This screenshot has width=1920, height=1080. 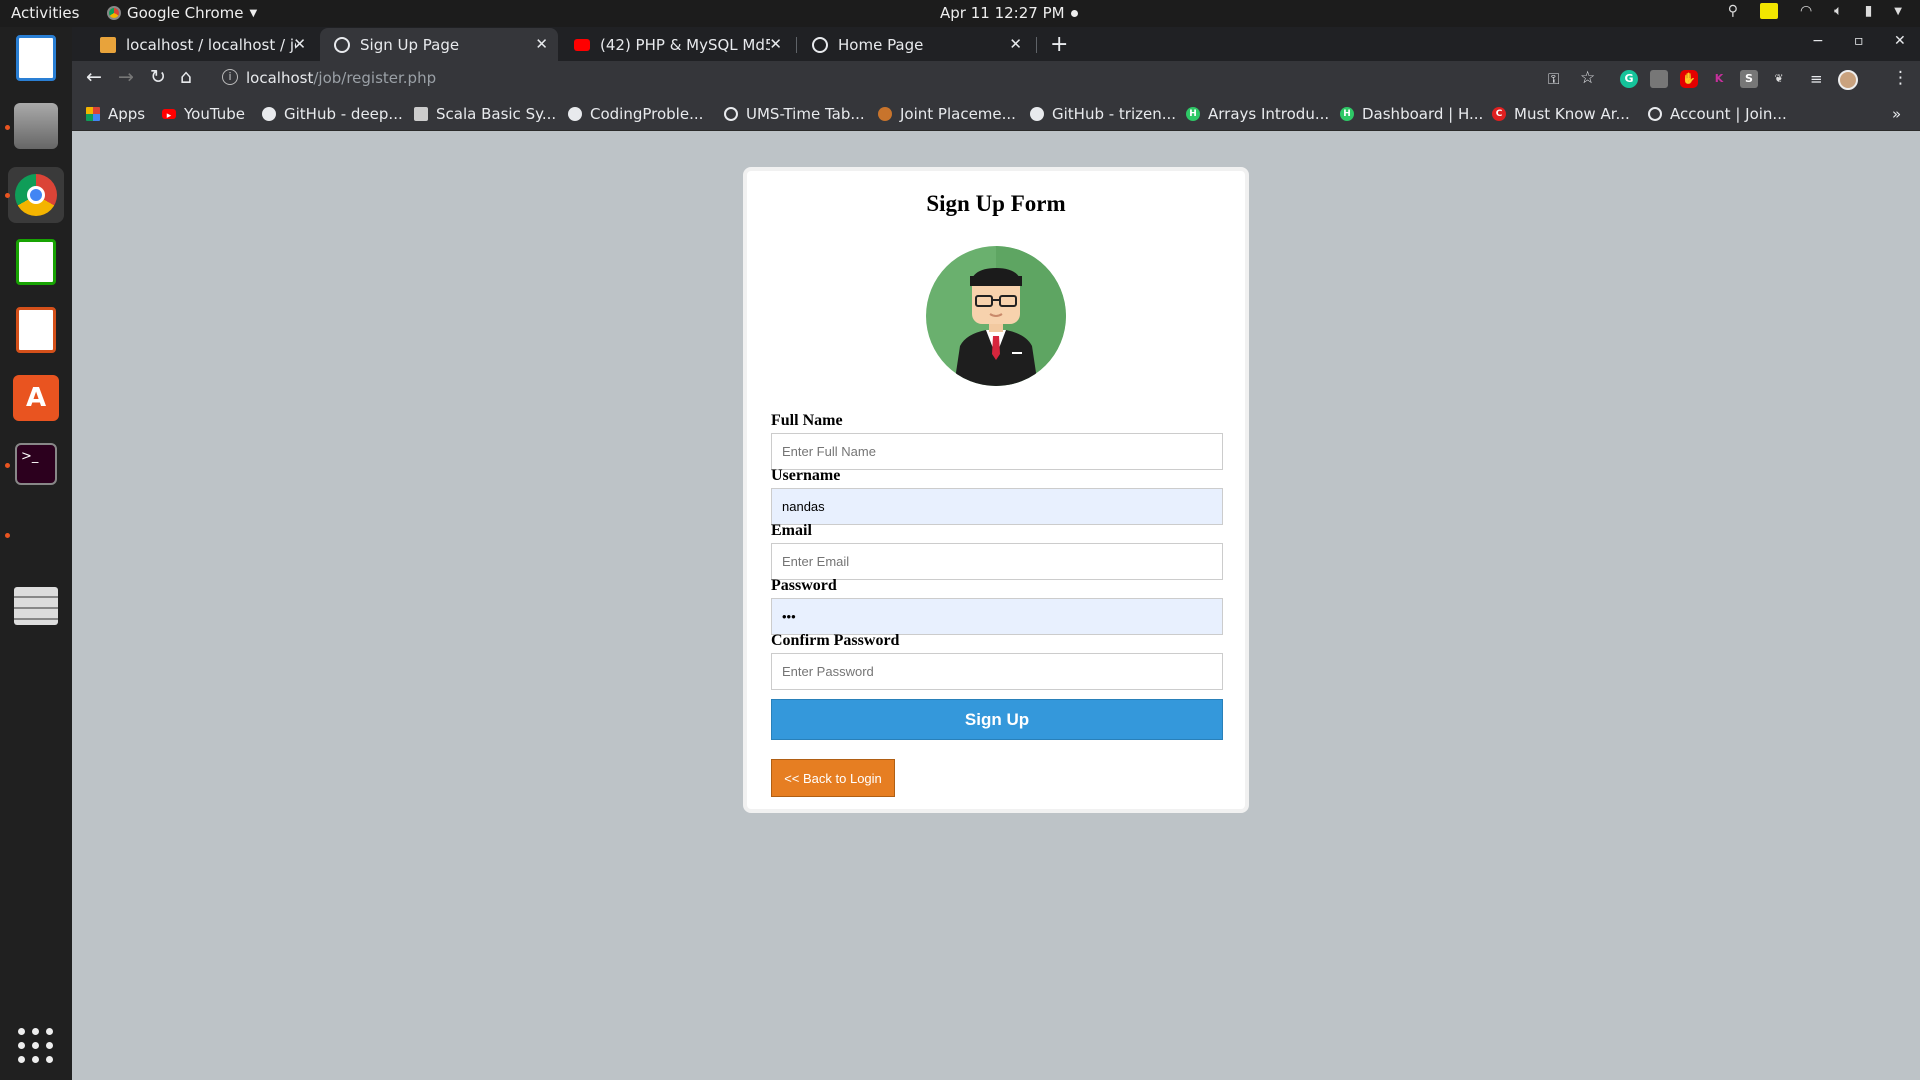 What do you see at coordinates (1749, 79) in the screenshot?
I see `s-extension-icon: S` at bounding box center [1749, 79].